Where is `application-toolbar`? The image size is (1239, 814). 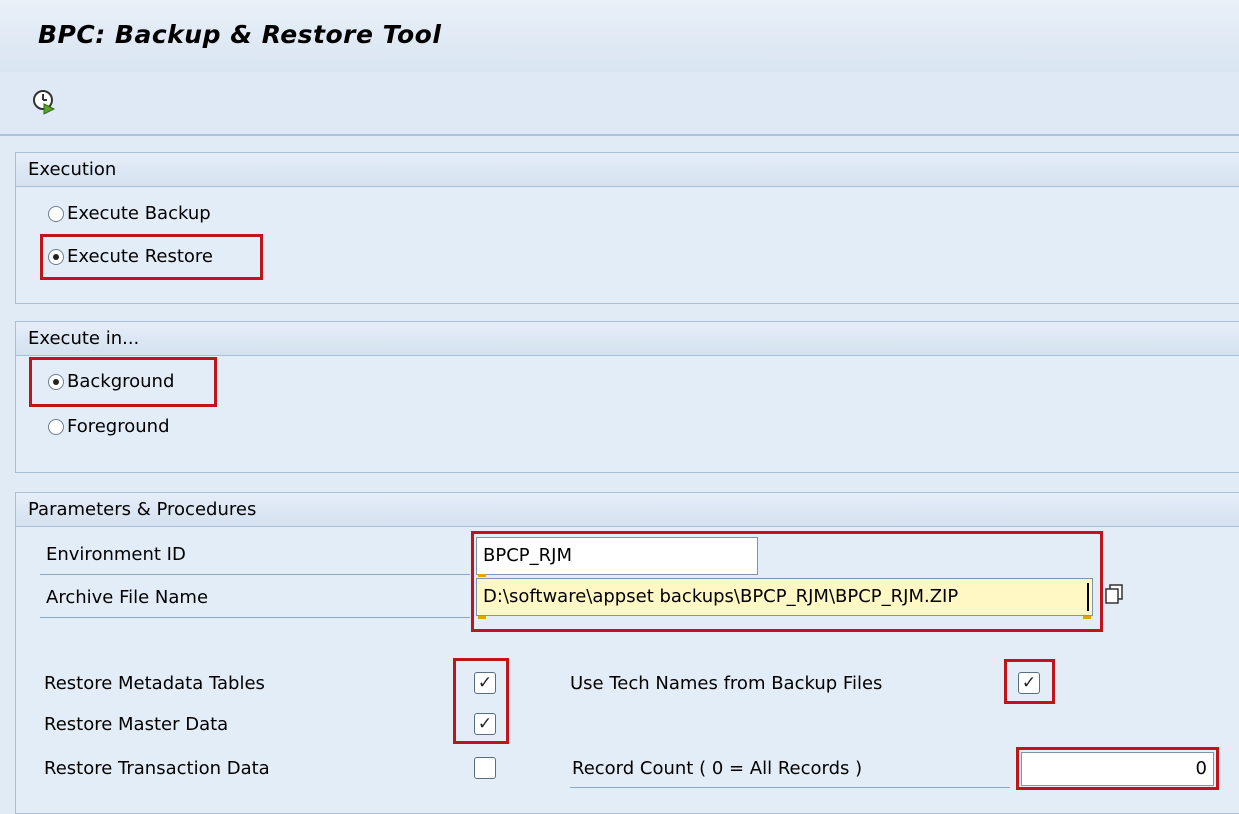 application-toolbar is located at coordinates (619, 104).